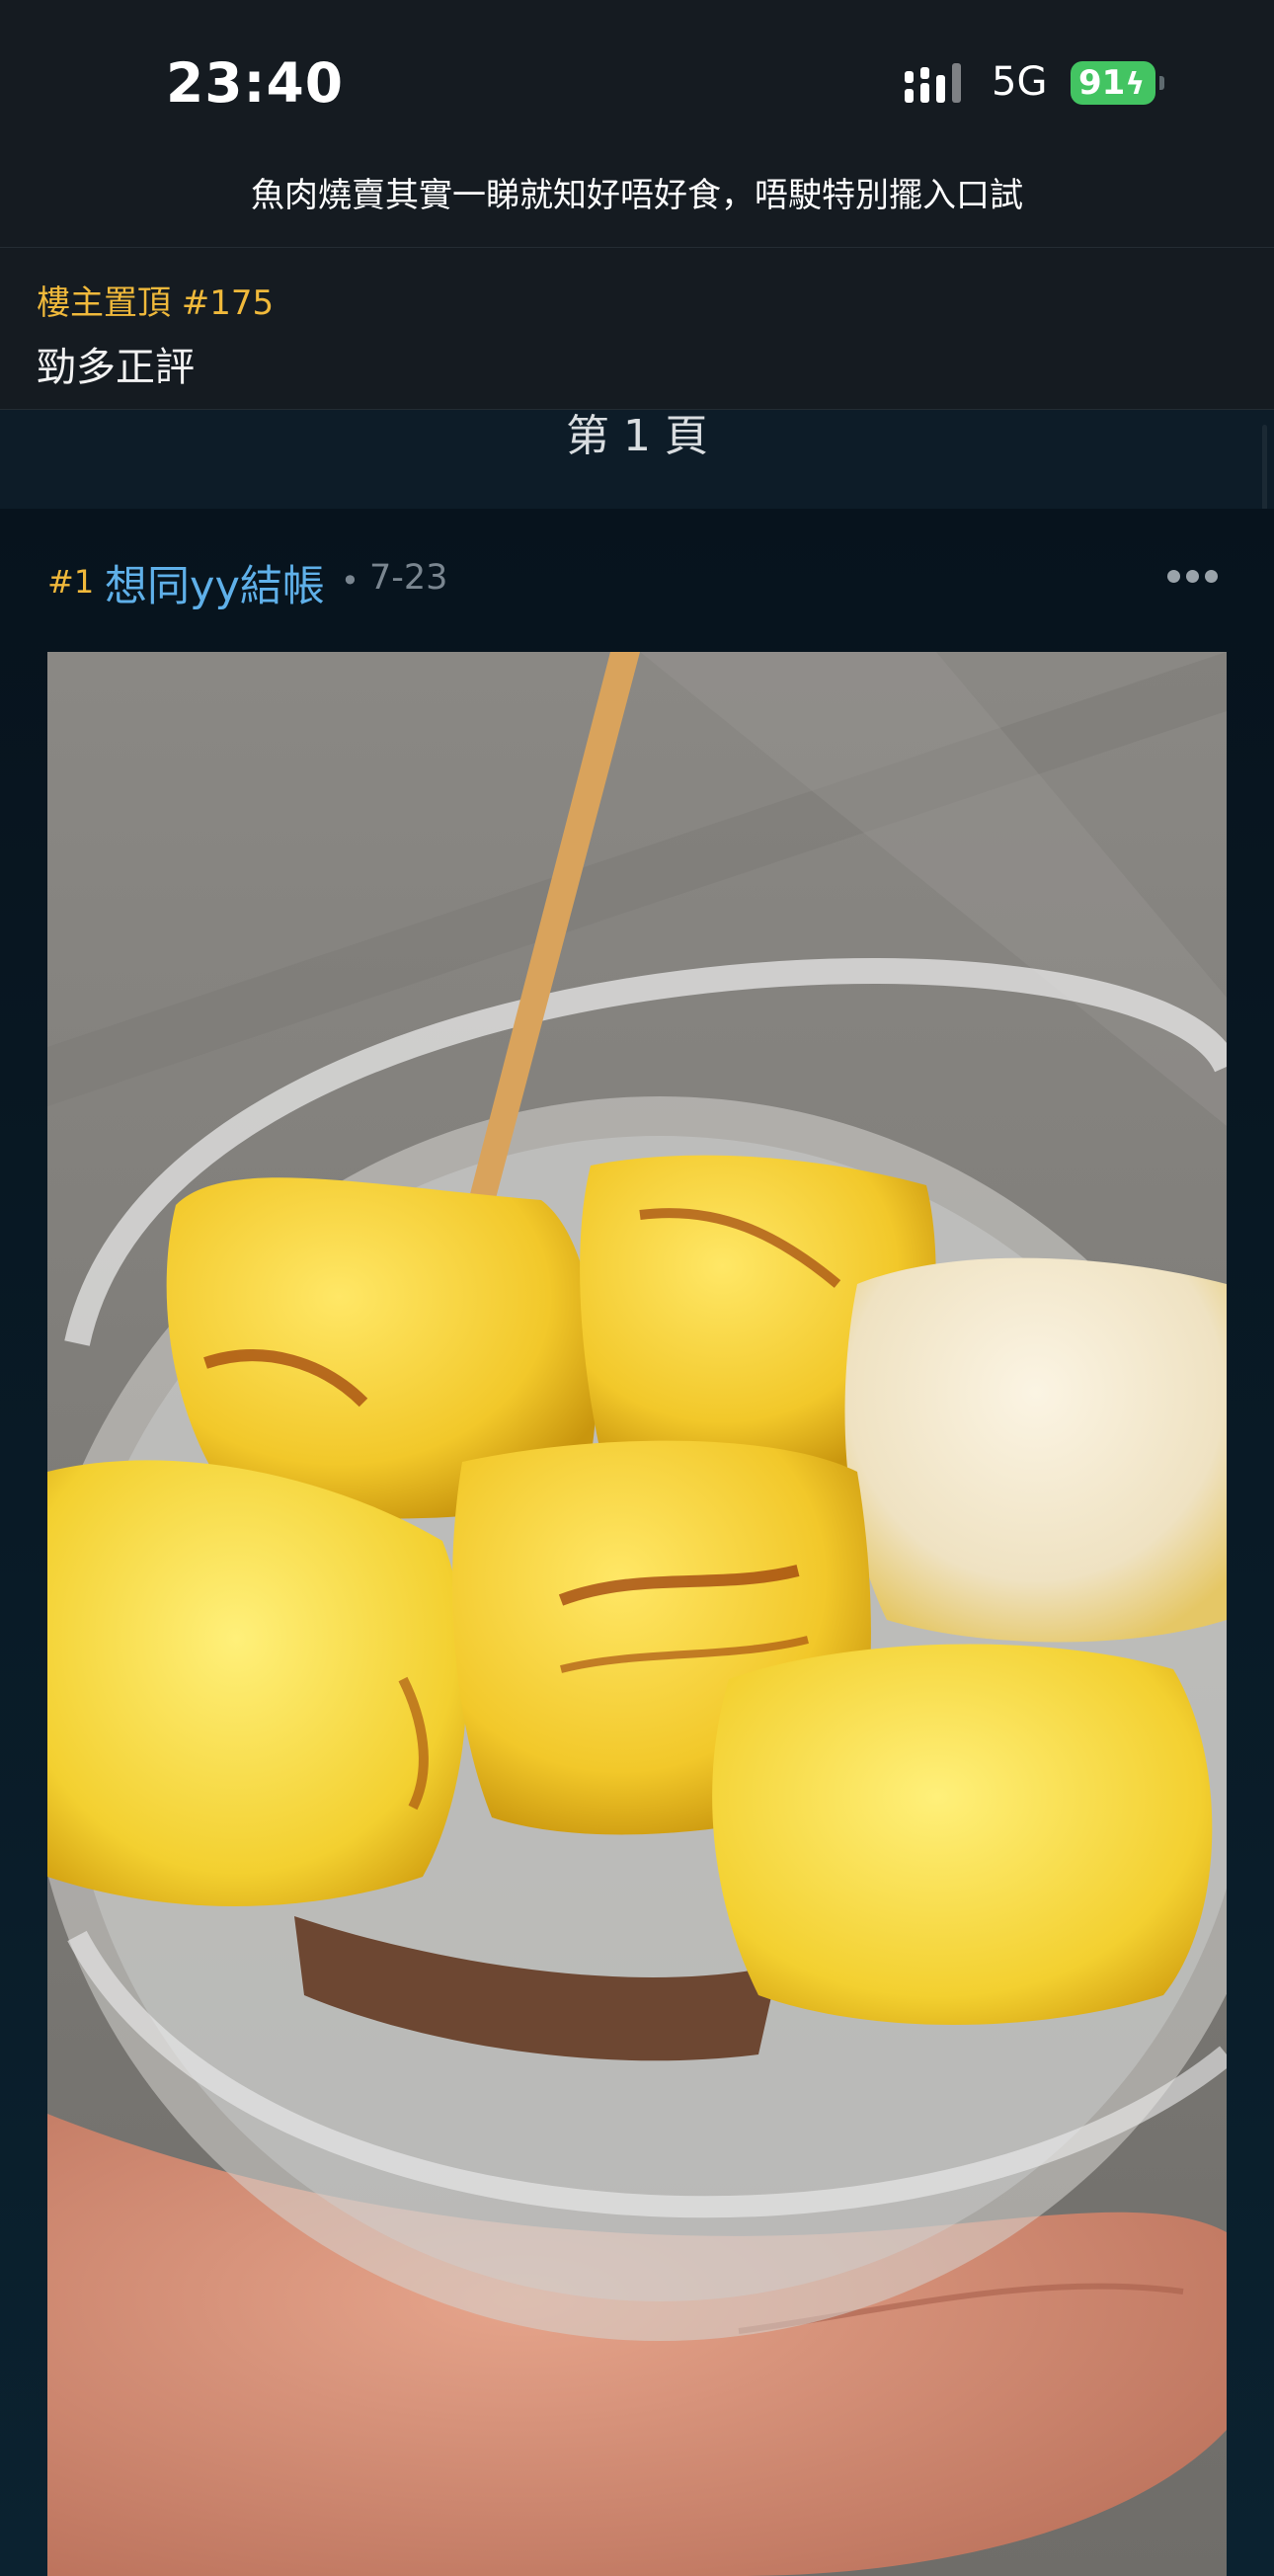 The height and width of the screenshot is (2576, 1274). Describe the element at coordinates (1102, 83) in the screenshot. I see `battery-level: 91` at that location.